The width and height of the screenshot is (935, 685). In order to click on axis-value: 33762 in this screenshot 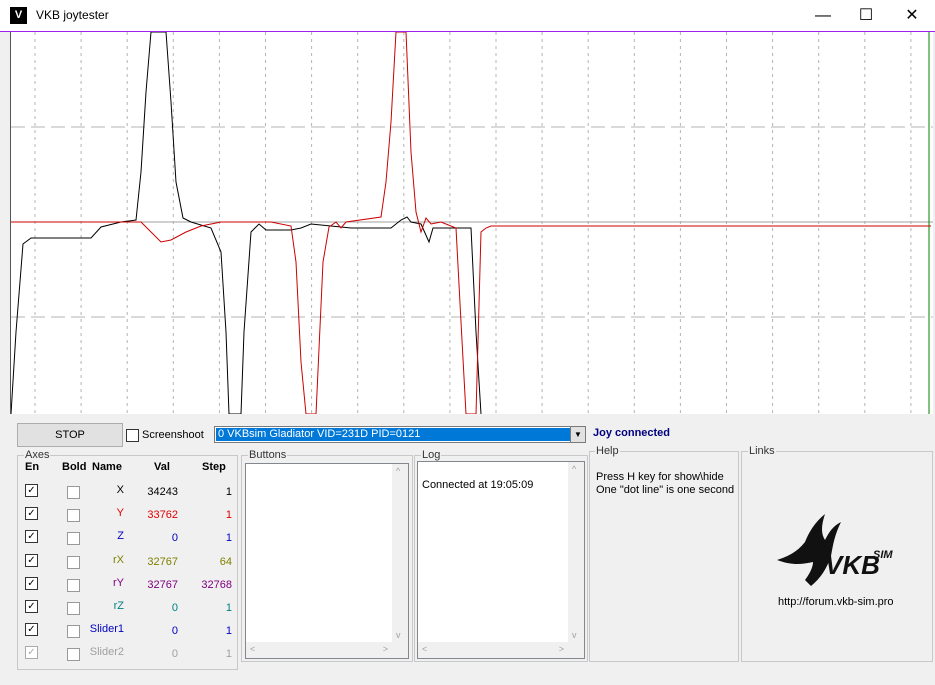, I will do `click(162, 515)`.